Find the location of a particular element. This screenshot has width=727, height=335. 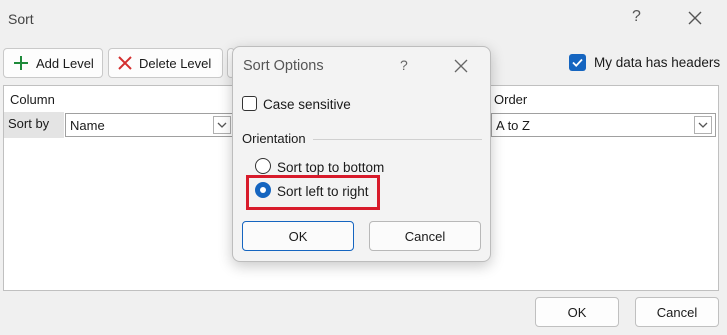

sort-by-label: Sort by is located at coordinates (29, 123).